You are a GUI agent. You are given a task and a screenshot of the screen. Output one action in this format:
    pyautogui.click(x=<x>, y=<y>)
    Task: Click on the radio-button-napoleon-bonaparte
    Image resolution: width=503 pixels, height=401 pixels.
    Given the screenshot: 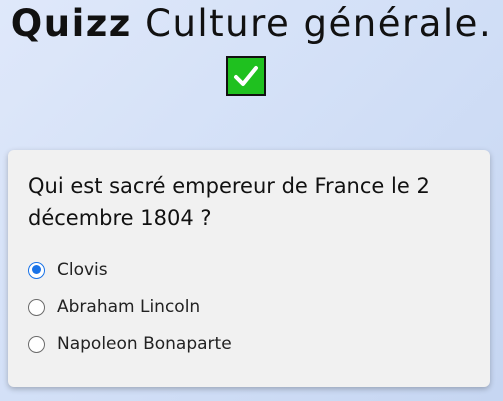 What is the action you would take?
    pyautogui.click(x=36, y=344)
    